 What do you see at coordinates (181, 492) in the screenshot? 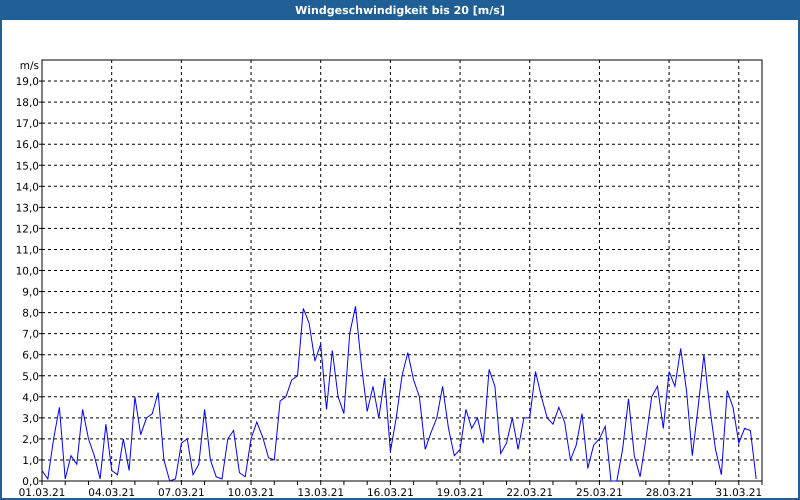
I see `x-tick-label: 07.03.21` at bounding box center [181, 492].